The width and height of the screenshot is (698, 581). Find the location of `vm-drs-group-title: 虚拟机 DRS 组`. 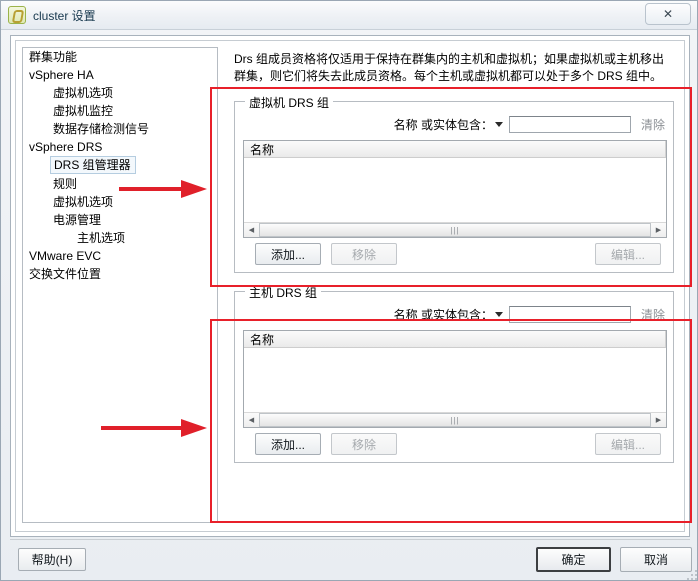

vm-drs-group-title: 虚拟机 DRS 组 is located at coordinates (289, 102).